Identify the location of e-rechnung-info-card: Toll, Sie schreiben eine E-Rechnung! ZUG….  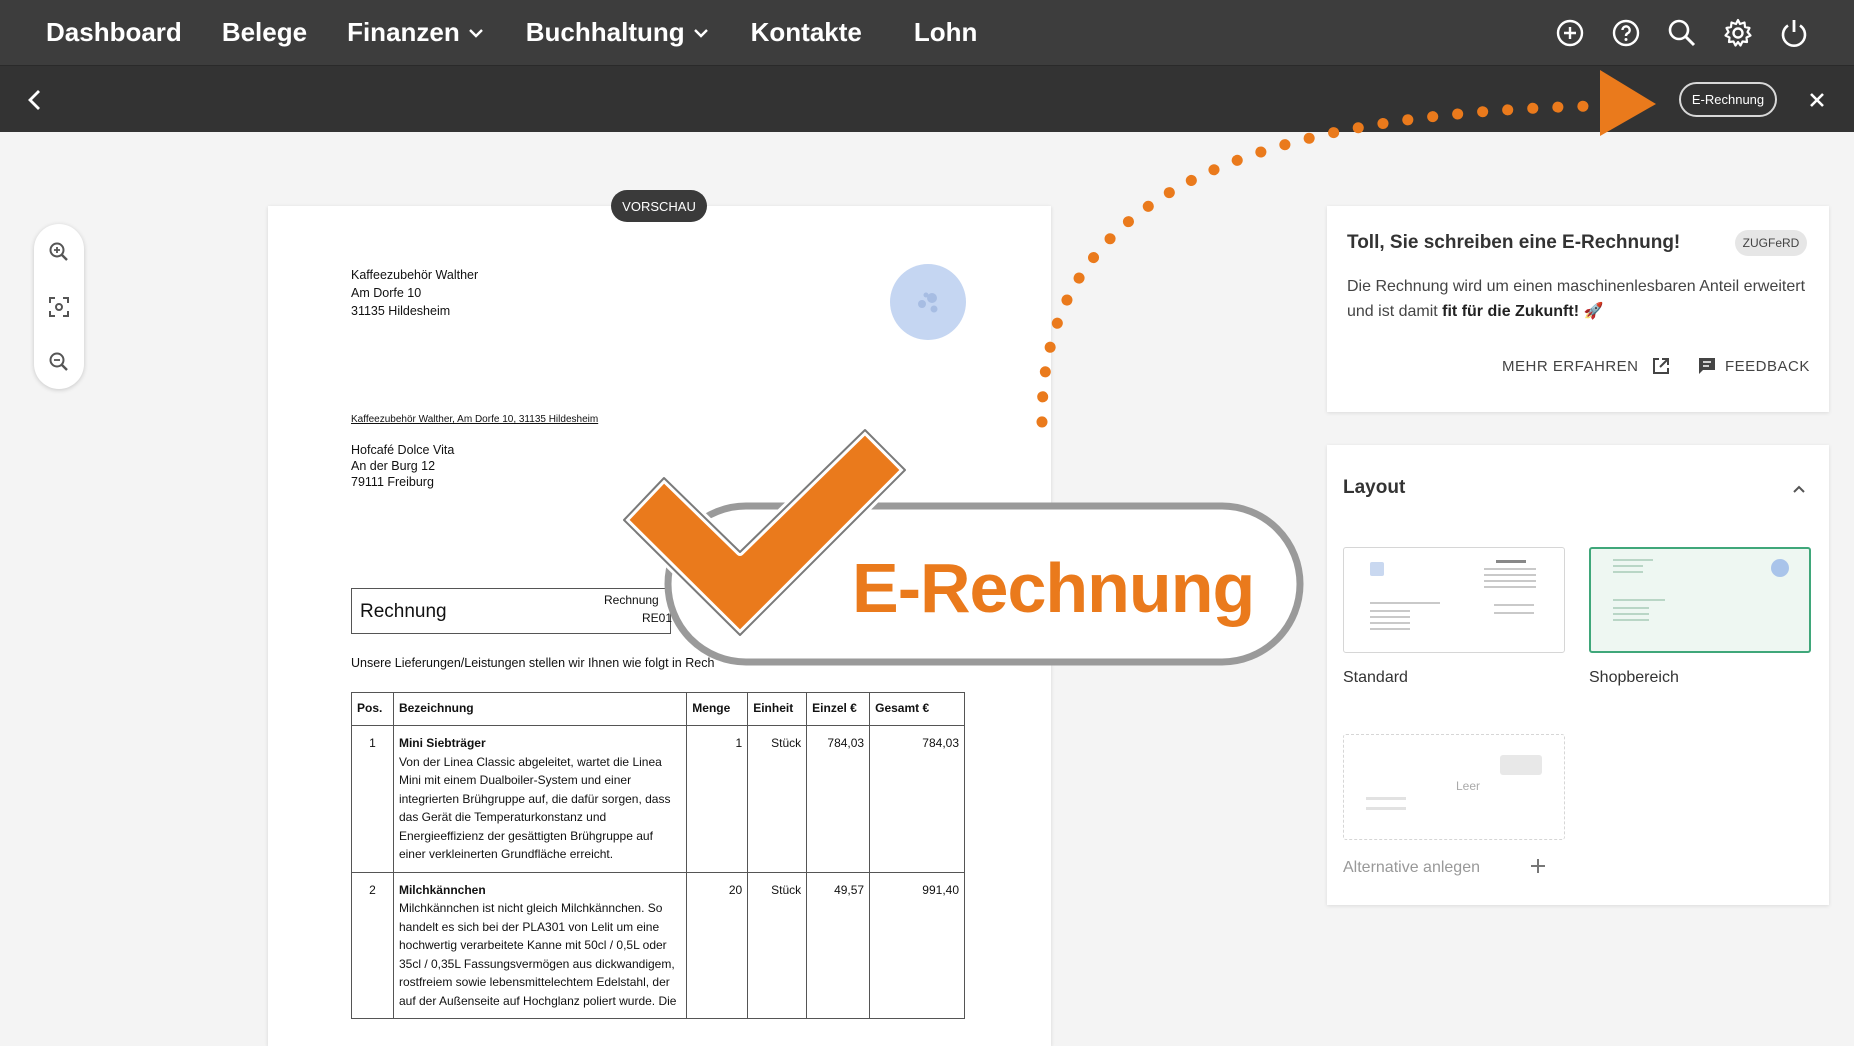
(1578, 309).